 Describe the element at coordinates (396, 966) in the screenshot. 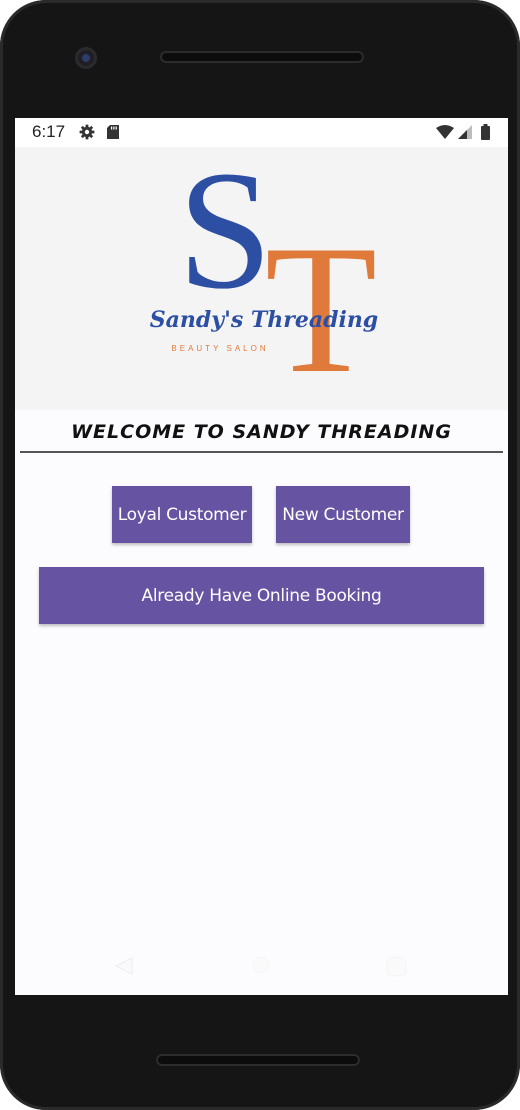

I see `recents-icon` at that location.